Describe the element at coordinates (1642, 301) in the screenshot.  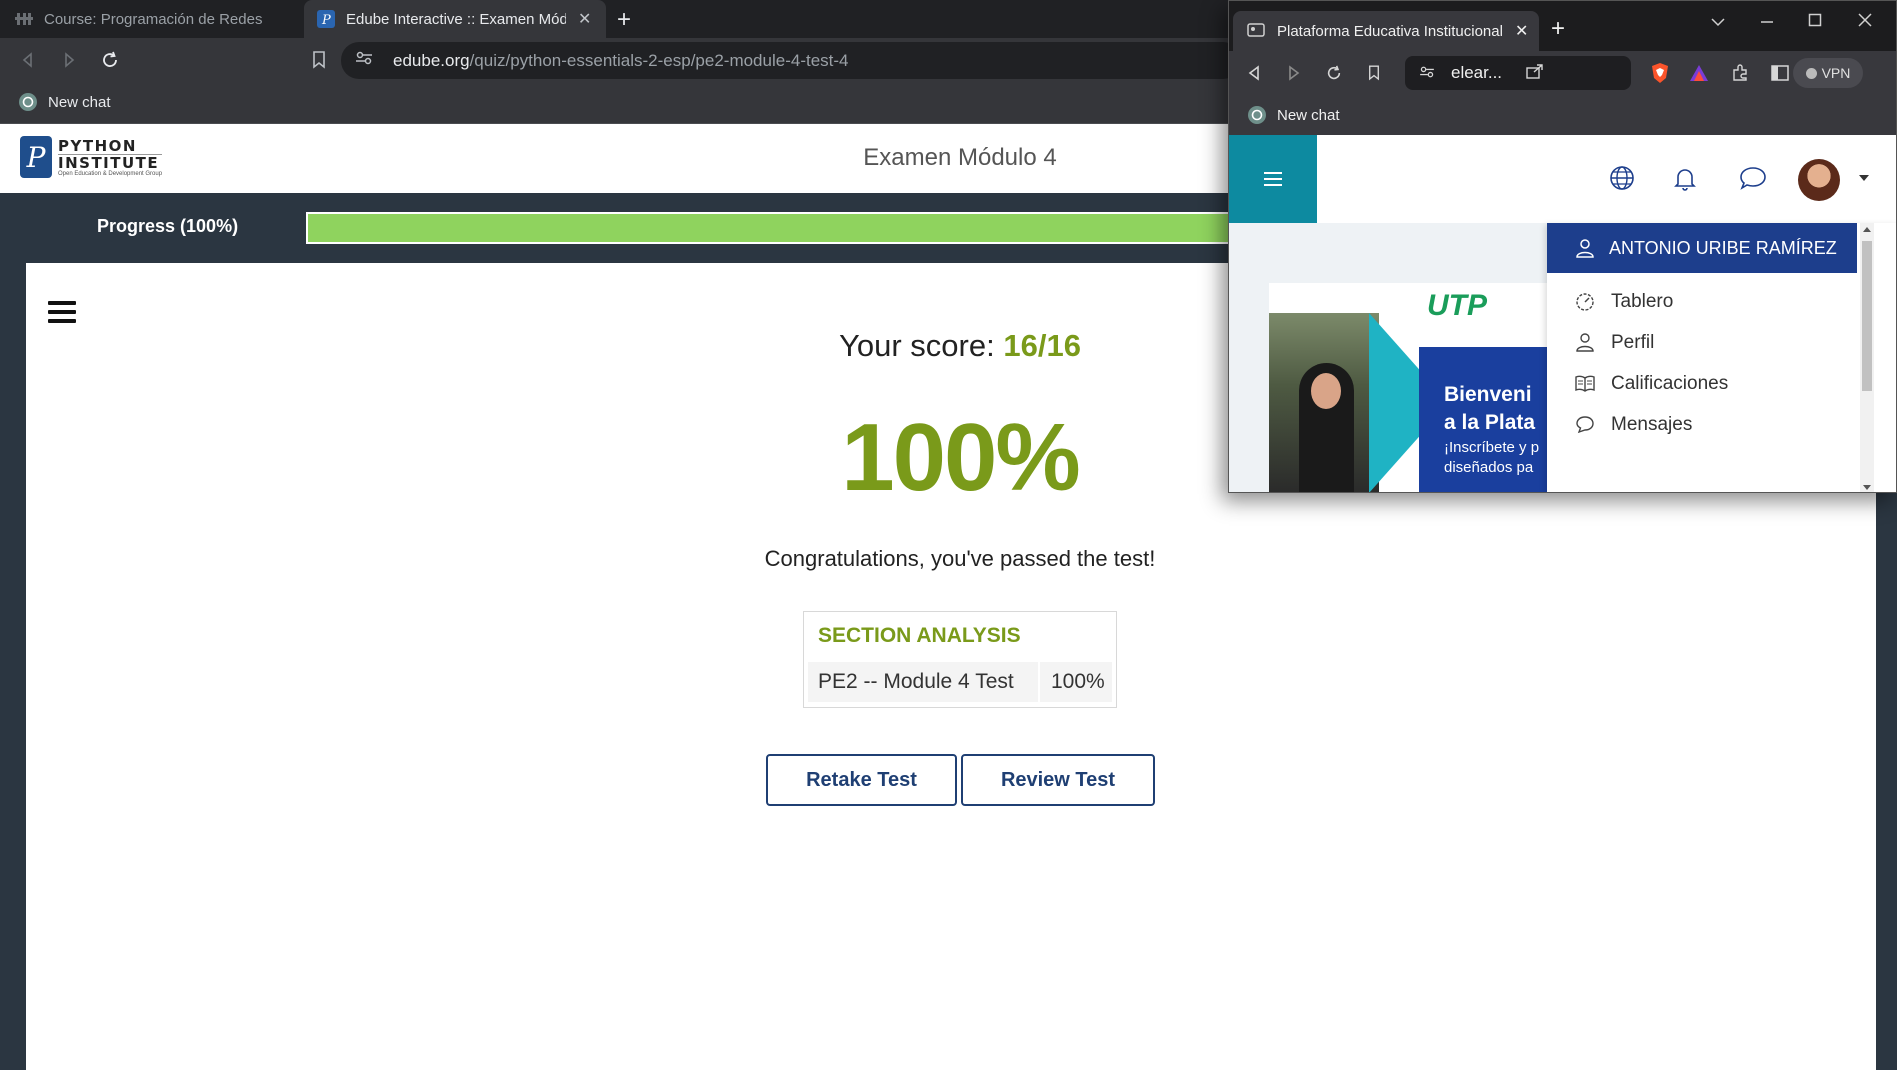
I see `dropdown-item-label: Tablero` at that location.